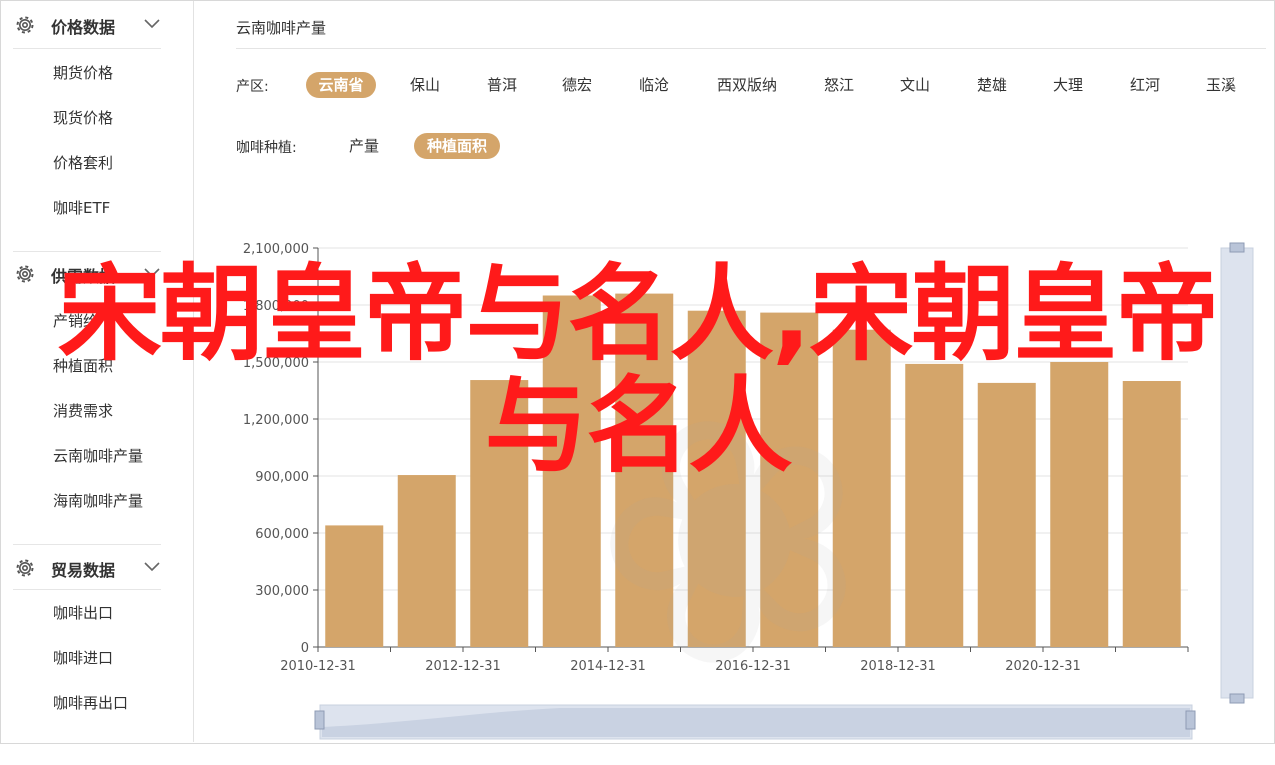 The image size is (1275, 765). What do you see at coordinates (282, 477) in the screenshot?
I see `y-tick-label: 900,000` at bounding box center [282, 477].